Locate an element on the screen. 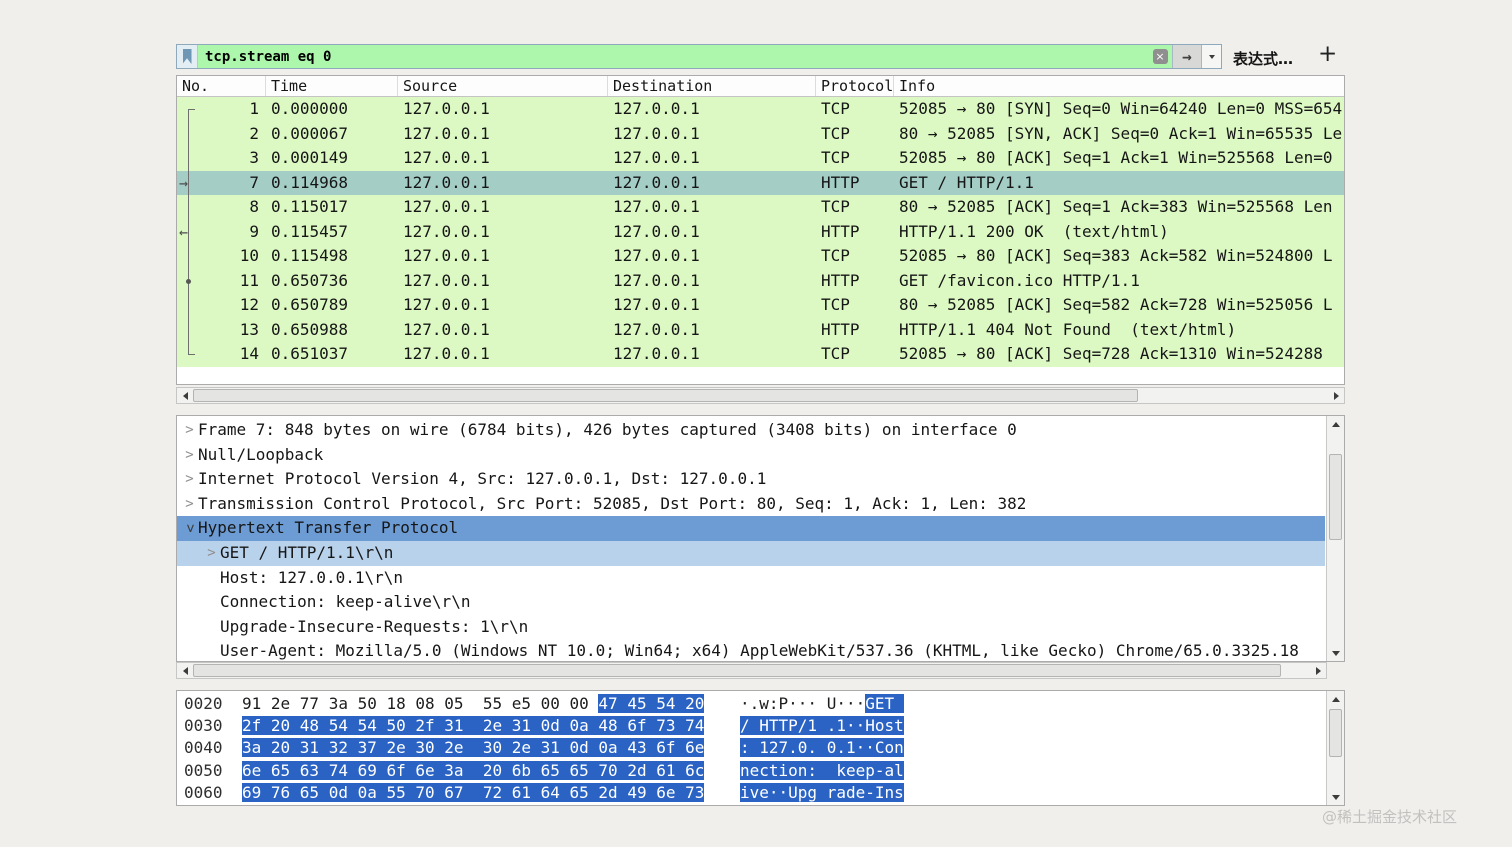  detail-line: Host: 127.0.0.1\r\n is located at coordinates (751, 578).